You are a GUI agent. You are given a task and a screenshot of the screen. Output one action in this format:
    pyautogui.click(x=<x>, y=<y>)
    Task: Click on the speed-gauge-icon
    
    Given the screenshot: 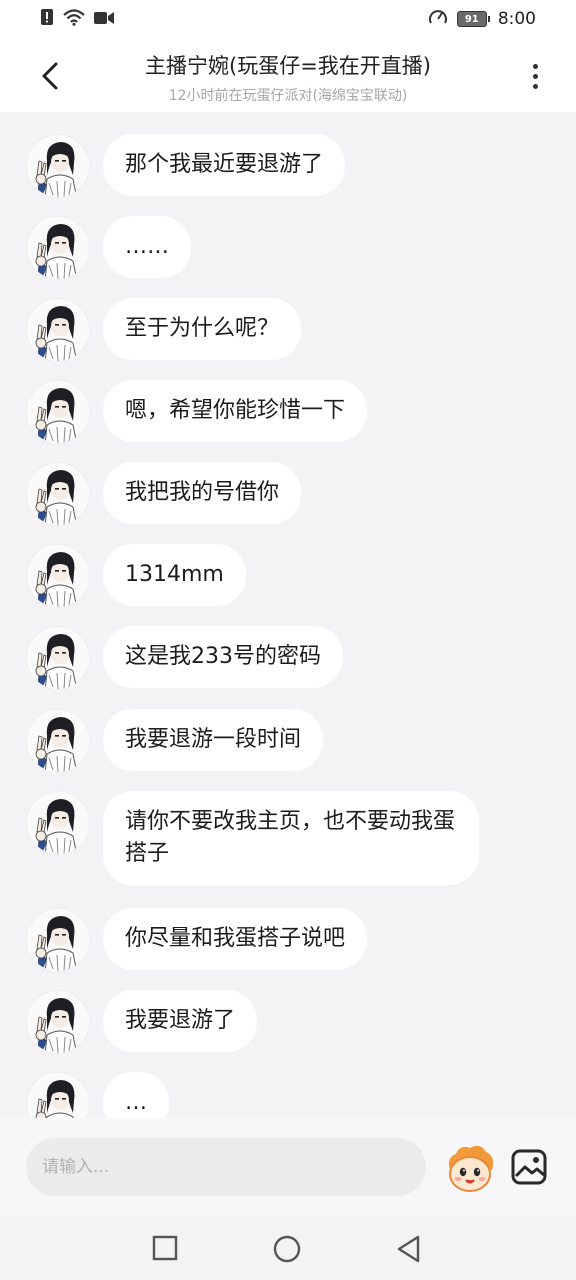 What is the action you would take?
    pyautogui.click(x=438, y=19)
    